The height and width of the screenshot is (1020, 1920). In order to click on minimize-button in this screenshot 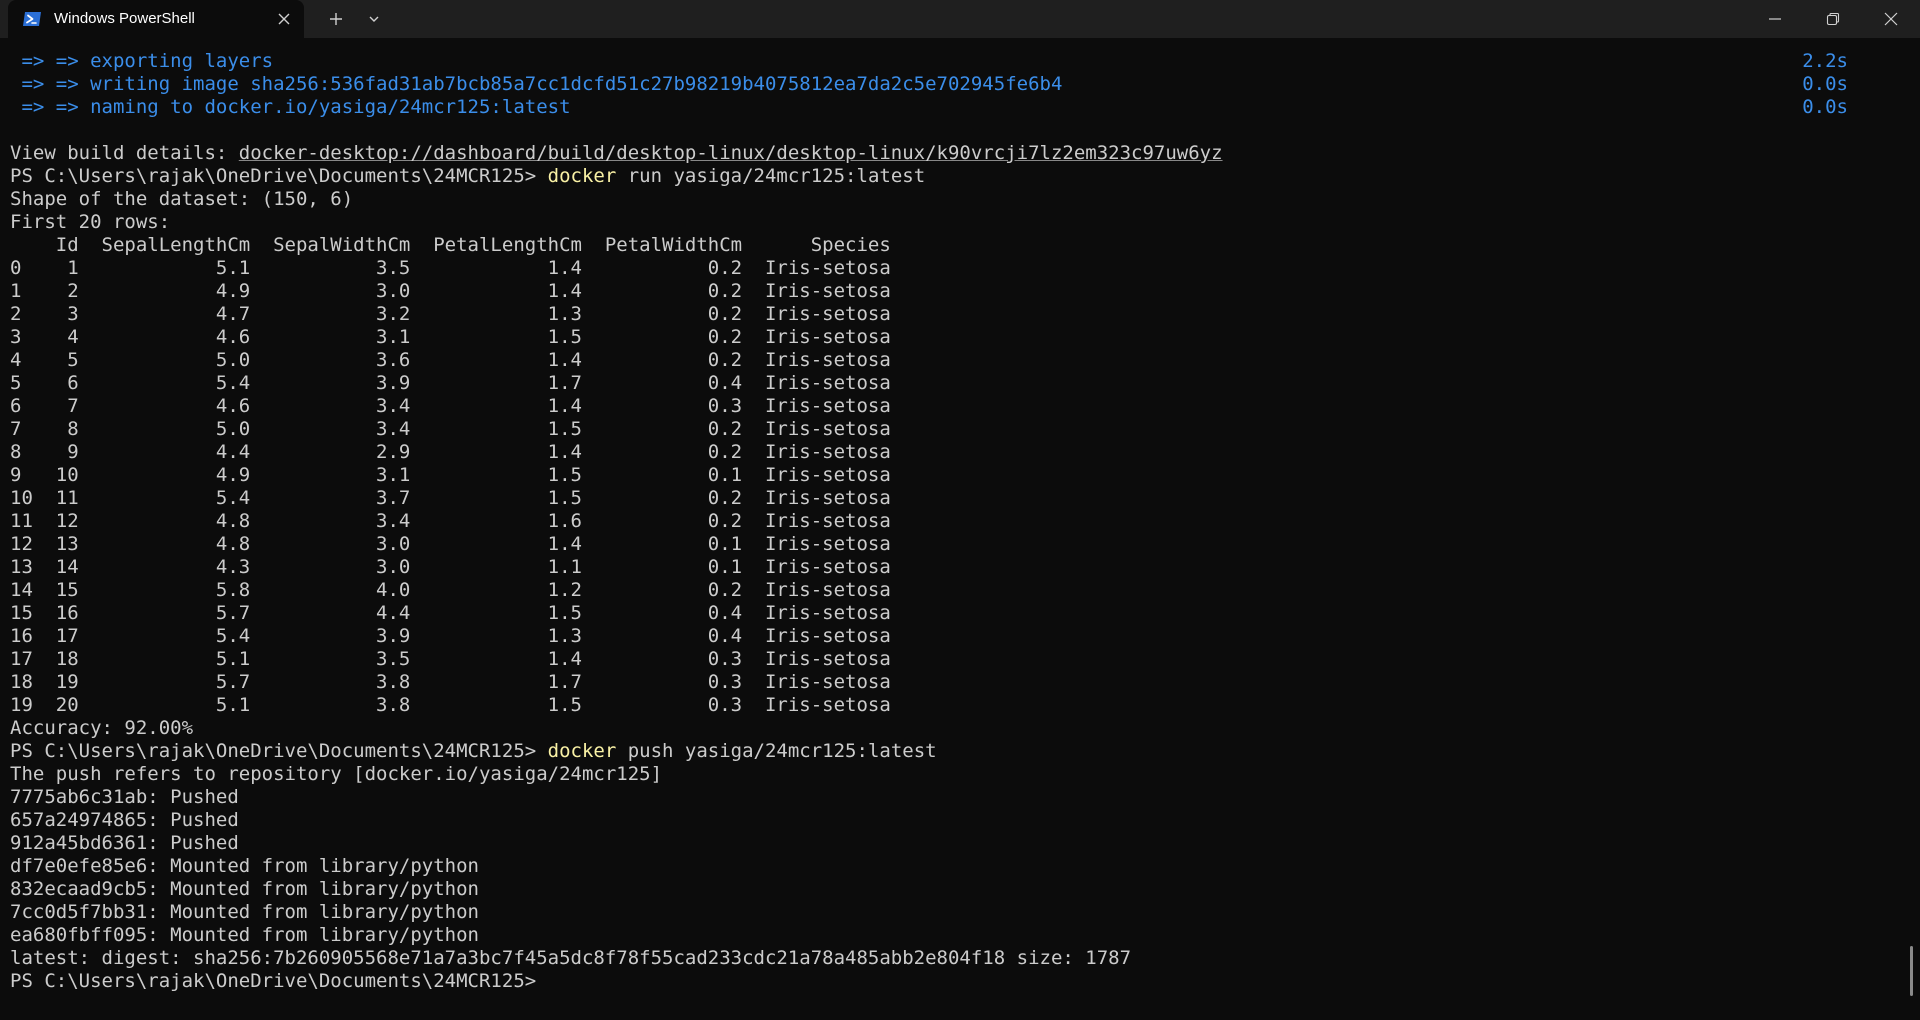, I will do `click(1775, 19)`.